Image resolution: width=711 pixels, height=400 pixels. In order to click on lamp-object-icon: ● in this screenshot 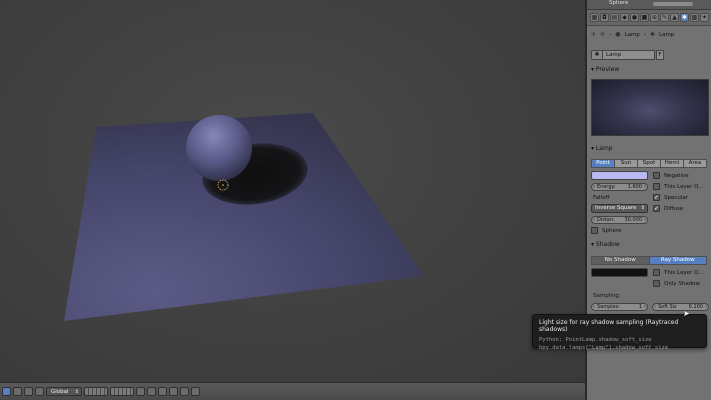, I will do `click(618, 34)`.